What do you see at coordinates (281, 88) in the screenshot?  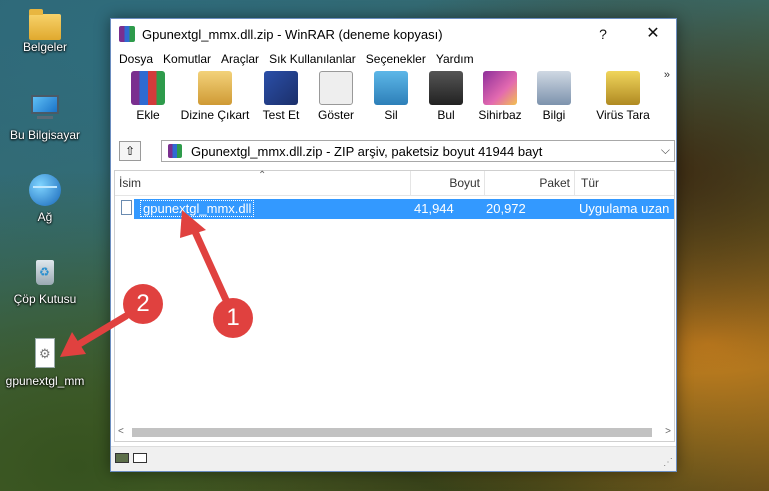 I see `test-book-icon` at bounding box center [281, 88].